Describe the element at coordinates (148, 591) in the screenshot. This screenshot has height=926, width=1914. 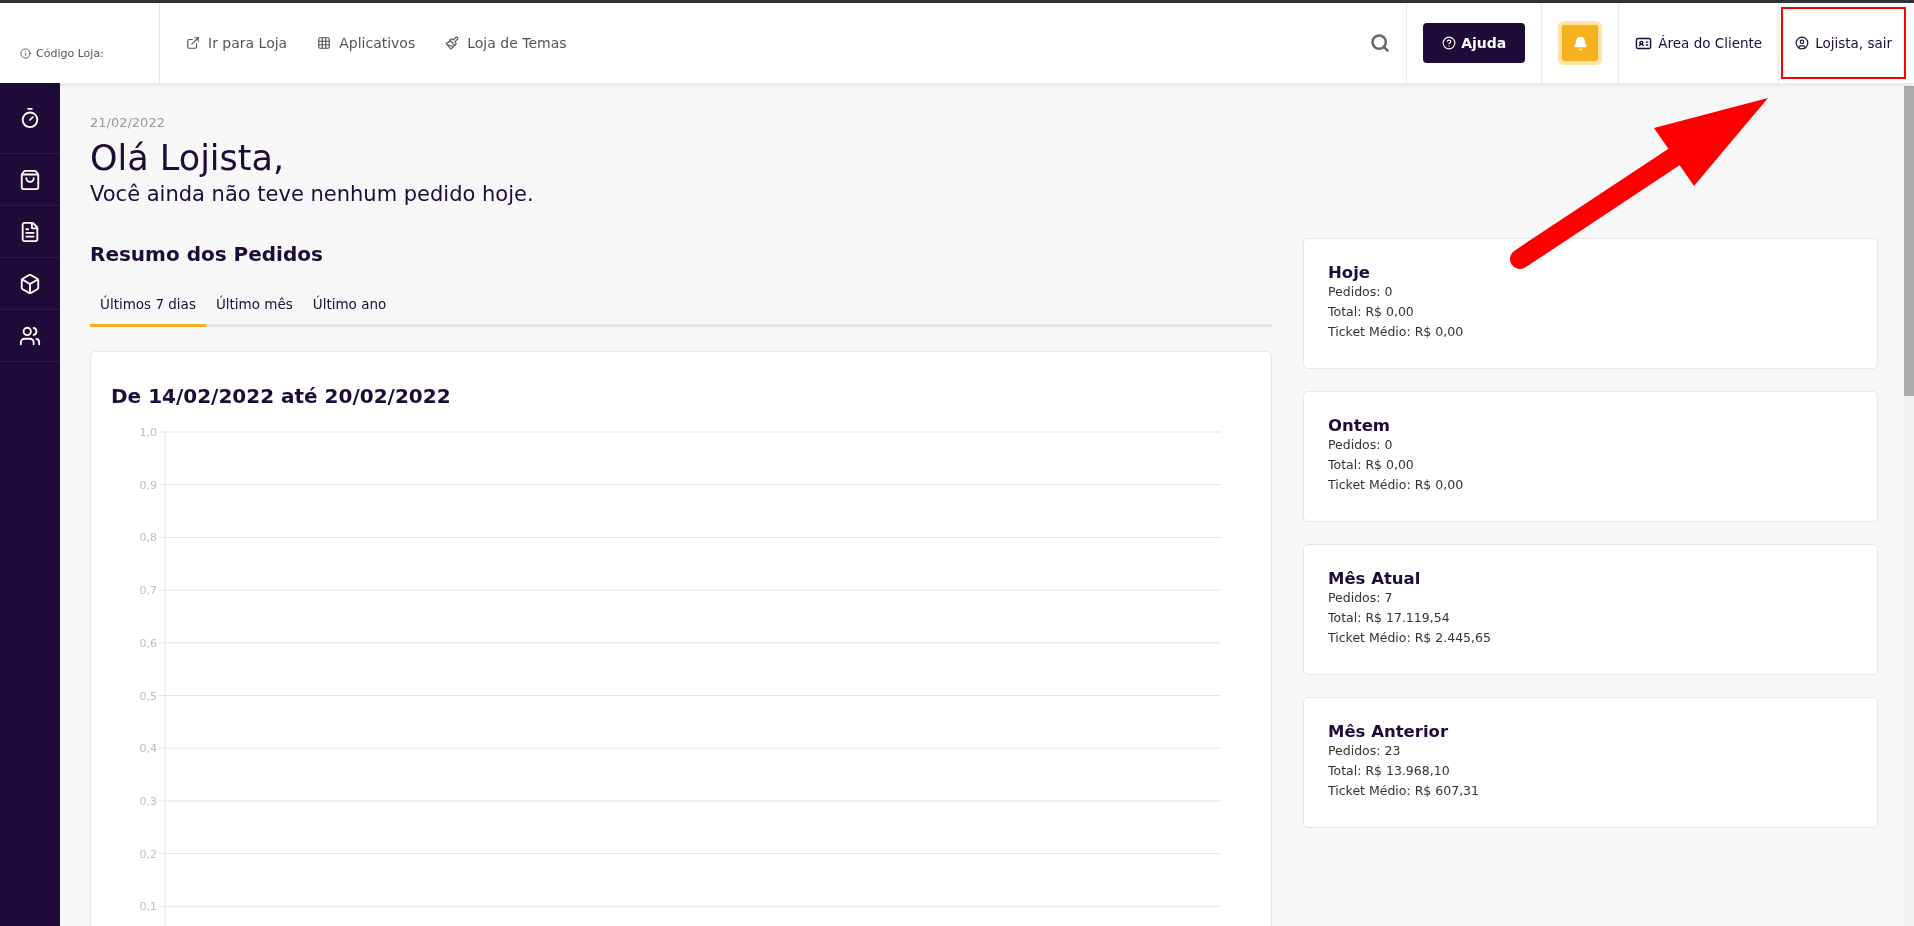
I see `axis-tick-label: 0,7` at that location.